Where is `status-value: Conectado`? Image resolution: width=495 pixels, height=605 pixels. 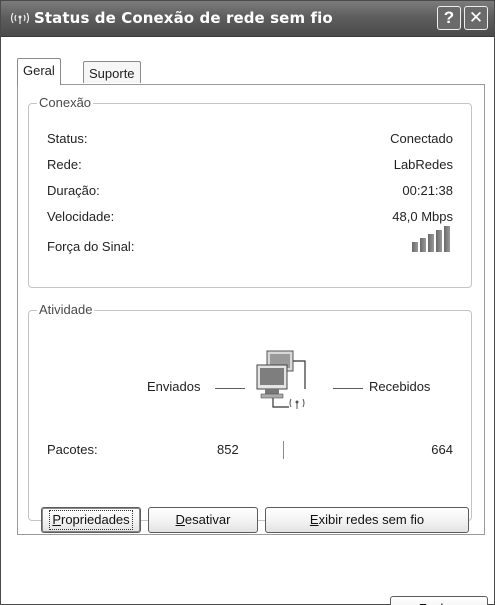 status-value: Conectado is located at coordinates (421, 138).